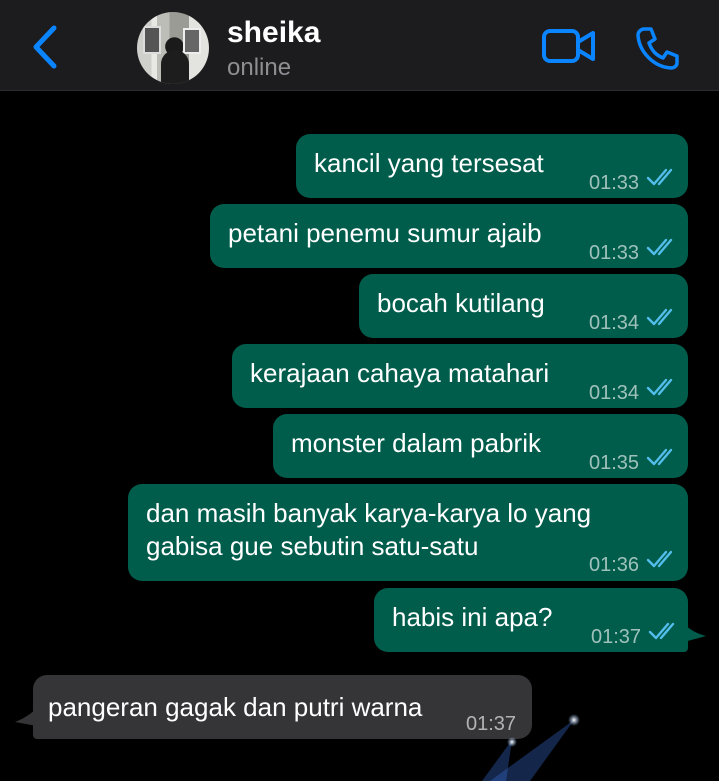  Describe the element at coordinates (359, 45) in the screenshot. I see `chat-header: sheika online` at that location.